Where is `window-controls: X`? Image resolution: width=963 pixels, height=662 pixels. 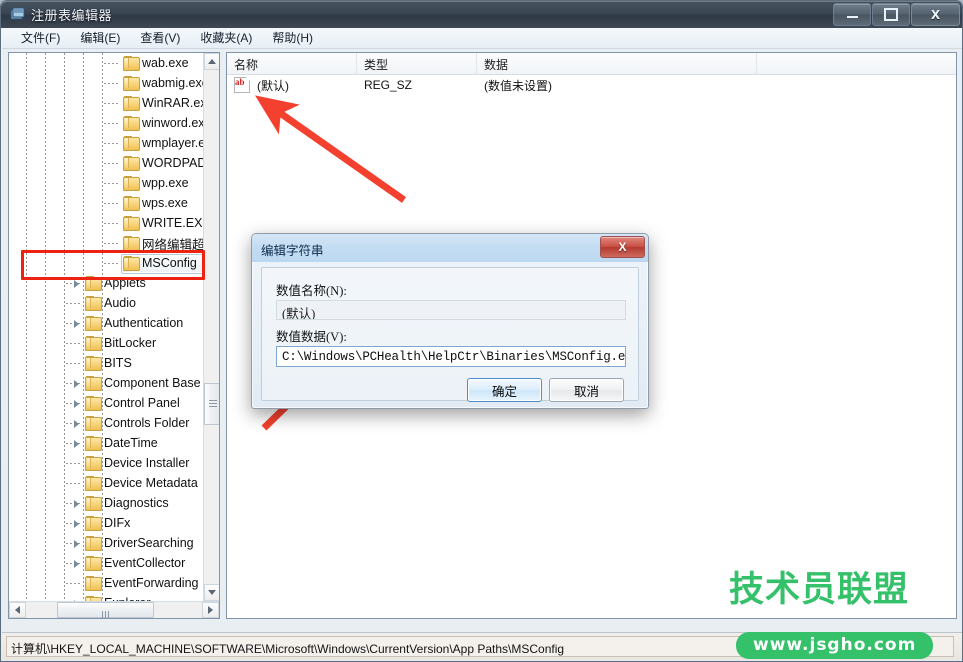
window-controls: X is located at coordinates (896, 14).